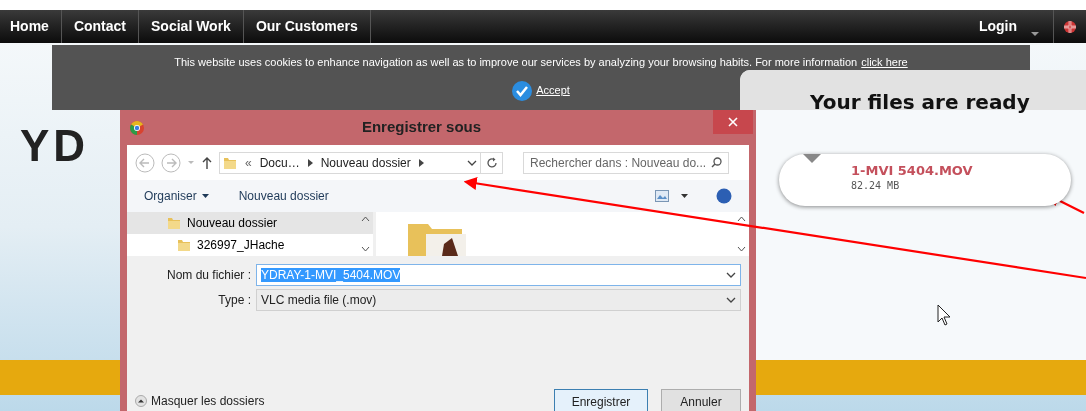 Image resolution: width=1086 pixels, height=411 pixels. Describe the element at coordinates (716, 162) in the screenshot. I see `search-icon` at that location.